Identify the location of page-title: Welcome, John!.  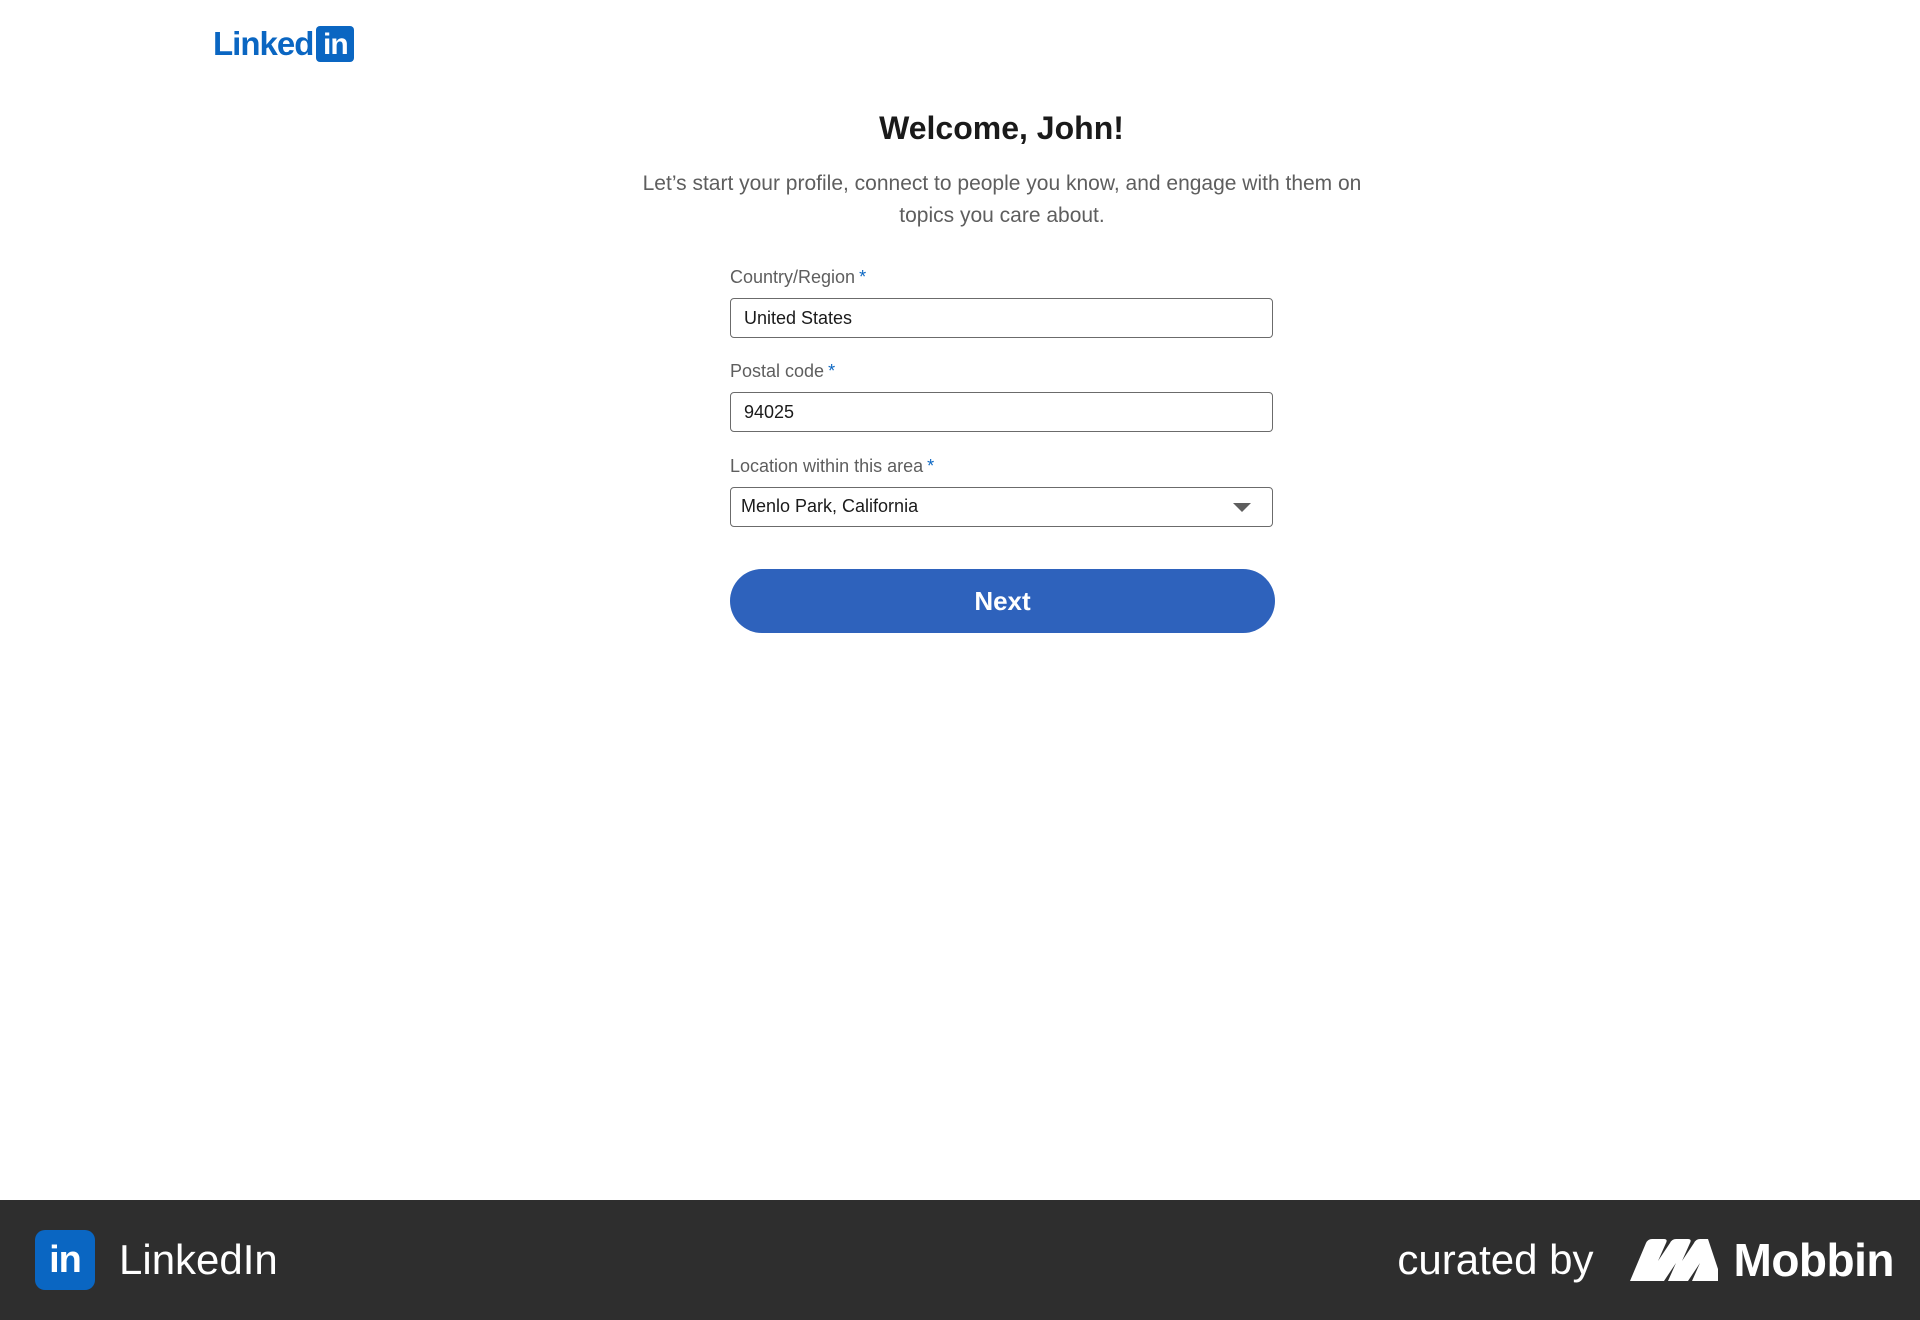
(1001, 128).